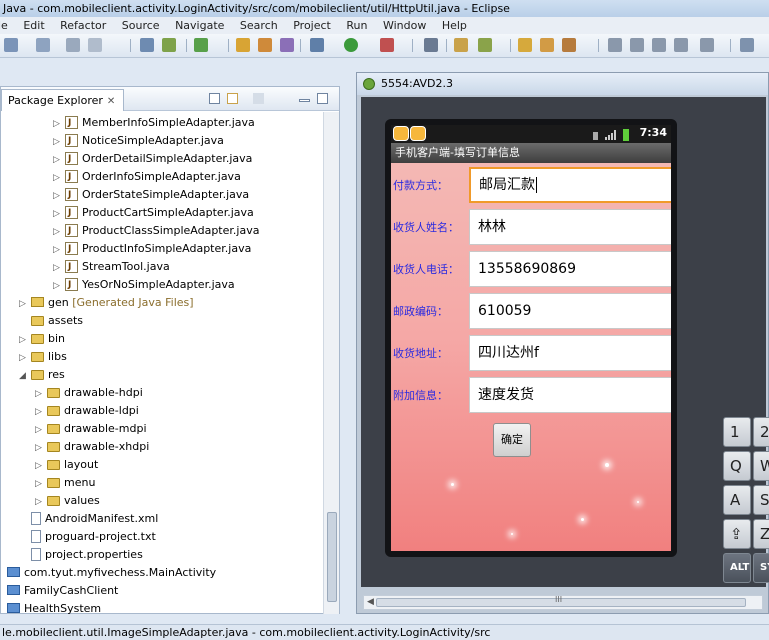 The width and height of the screenshot is (769, 640). I want to click on hierarchy-icon, so click(461, 45).